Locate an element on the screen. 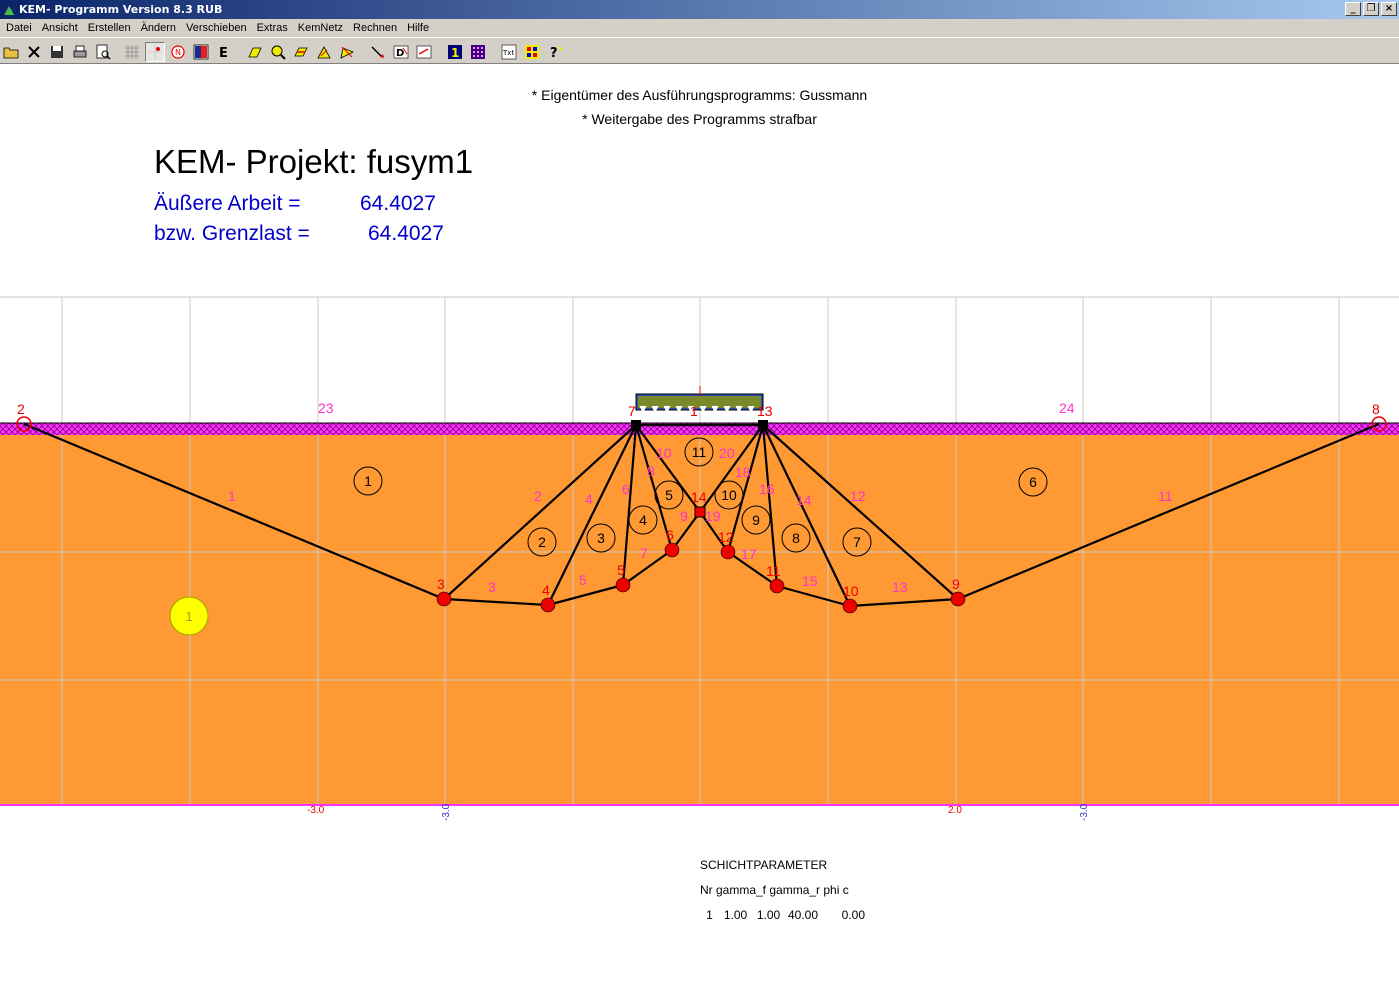 The image size is (1399, 985). body-label: 11 is located at coordinates (699, 452).